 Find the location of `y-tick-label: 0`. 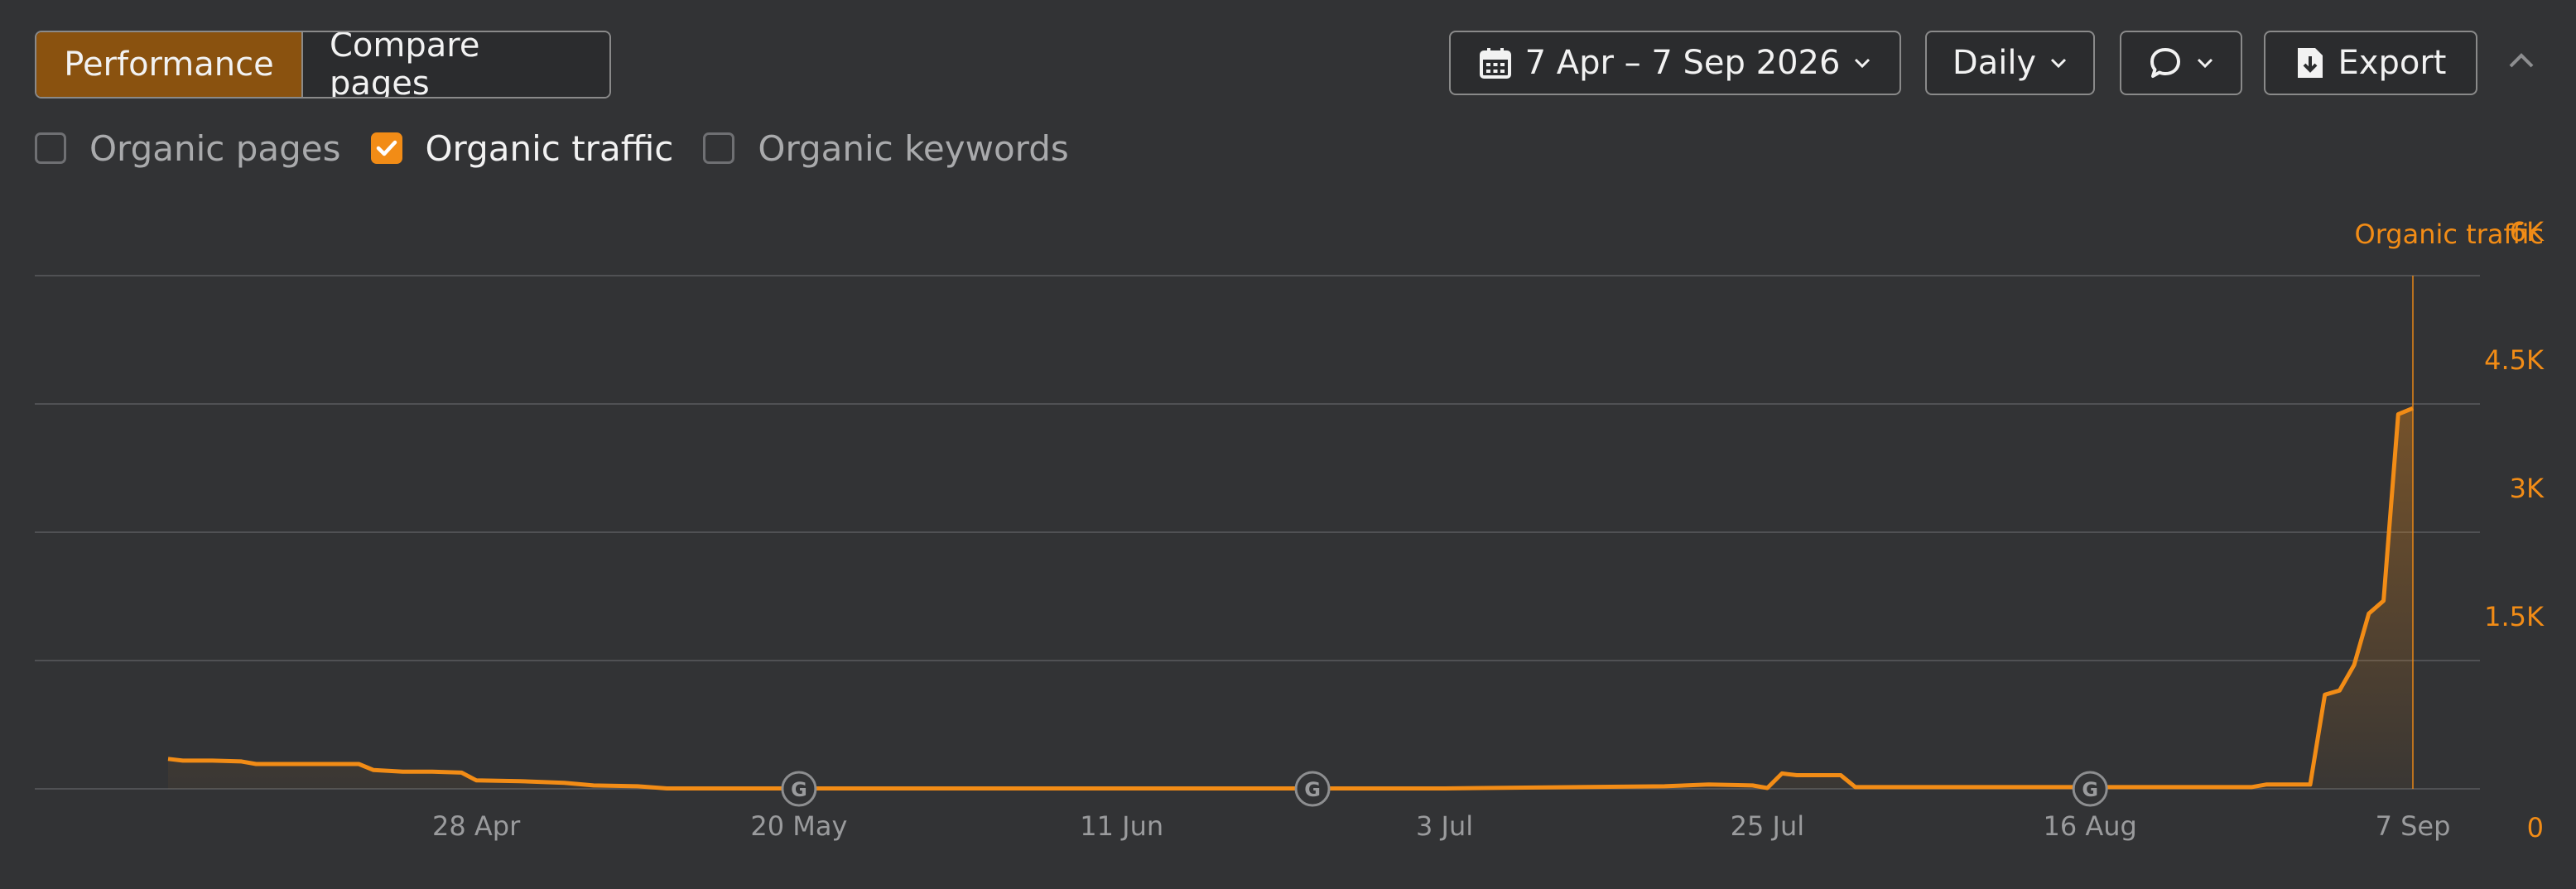

y-tick-label: 0 is located at coordinates (2535, 827).